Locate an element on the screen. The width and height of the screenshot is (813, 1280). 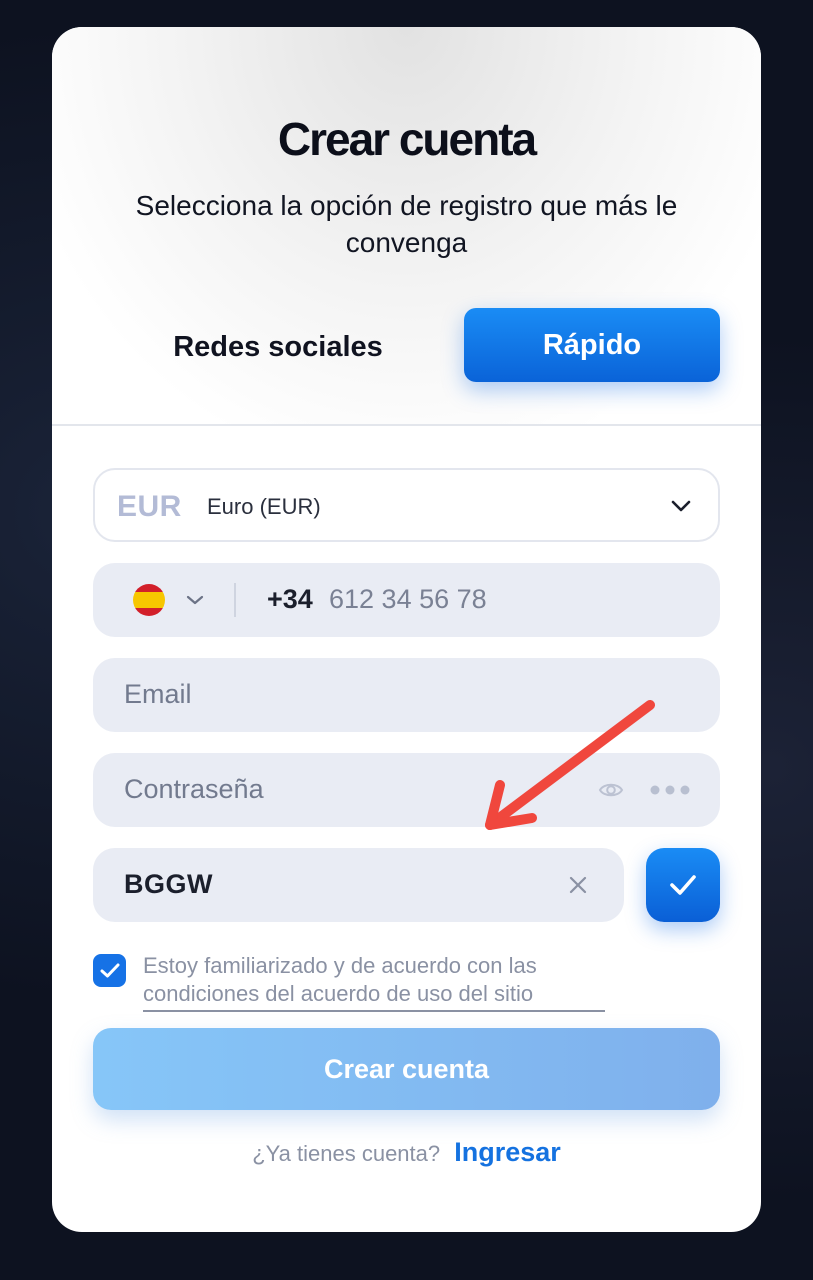
login-row: ¿Ya tienes cuenta? Ingresar is located at coordinates (406, 1152).